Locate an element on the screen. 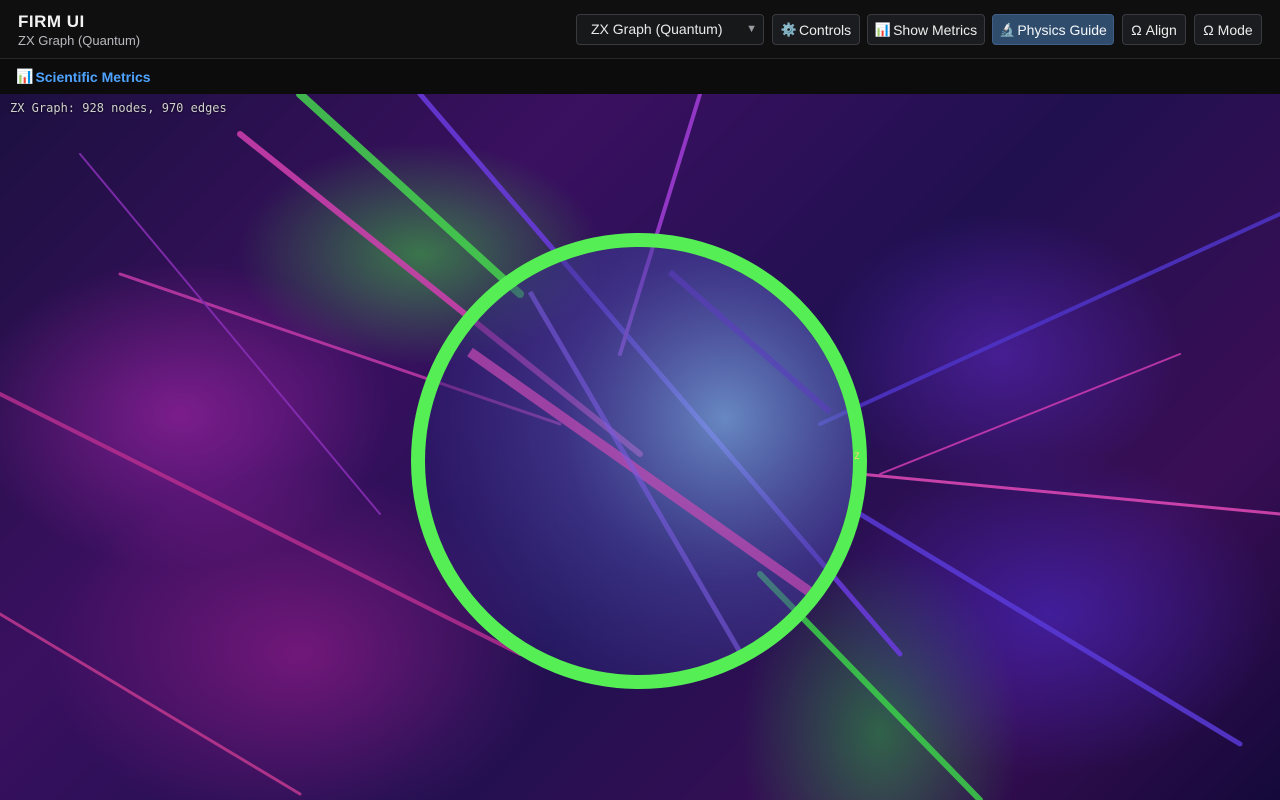 The height and width of the screenshot is (800, 1280). omega-mode-button-label: Ω Mode is located at coordinates (1228, 29).